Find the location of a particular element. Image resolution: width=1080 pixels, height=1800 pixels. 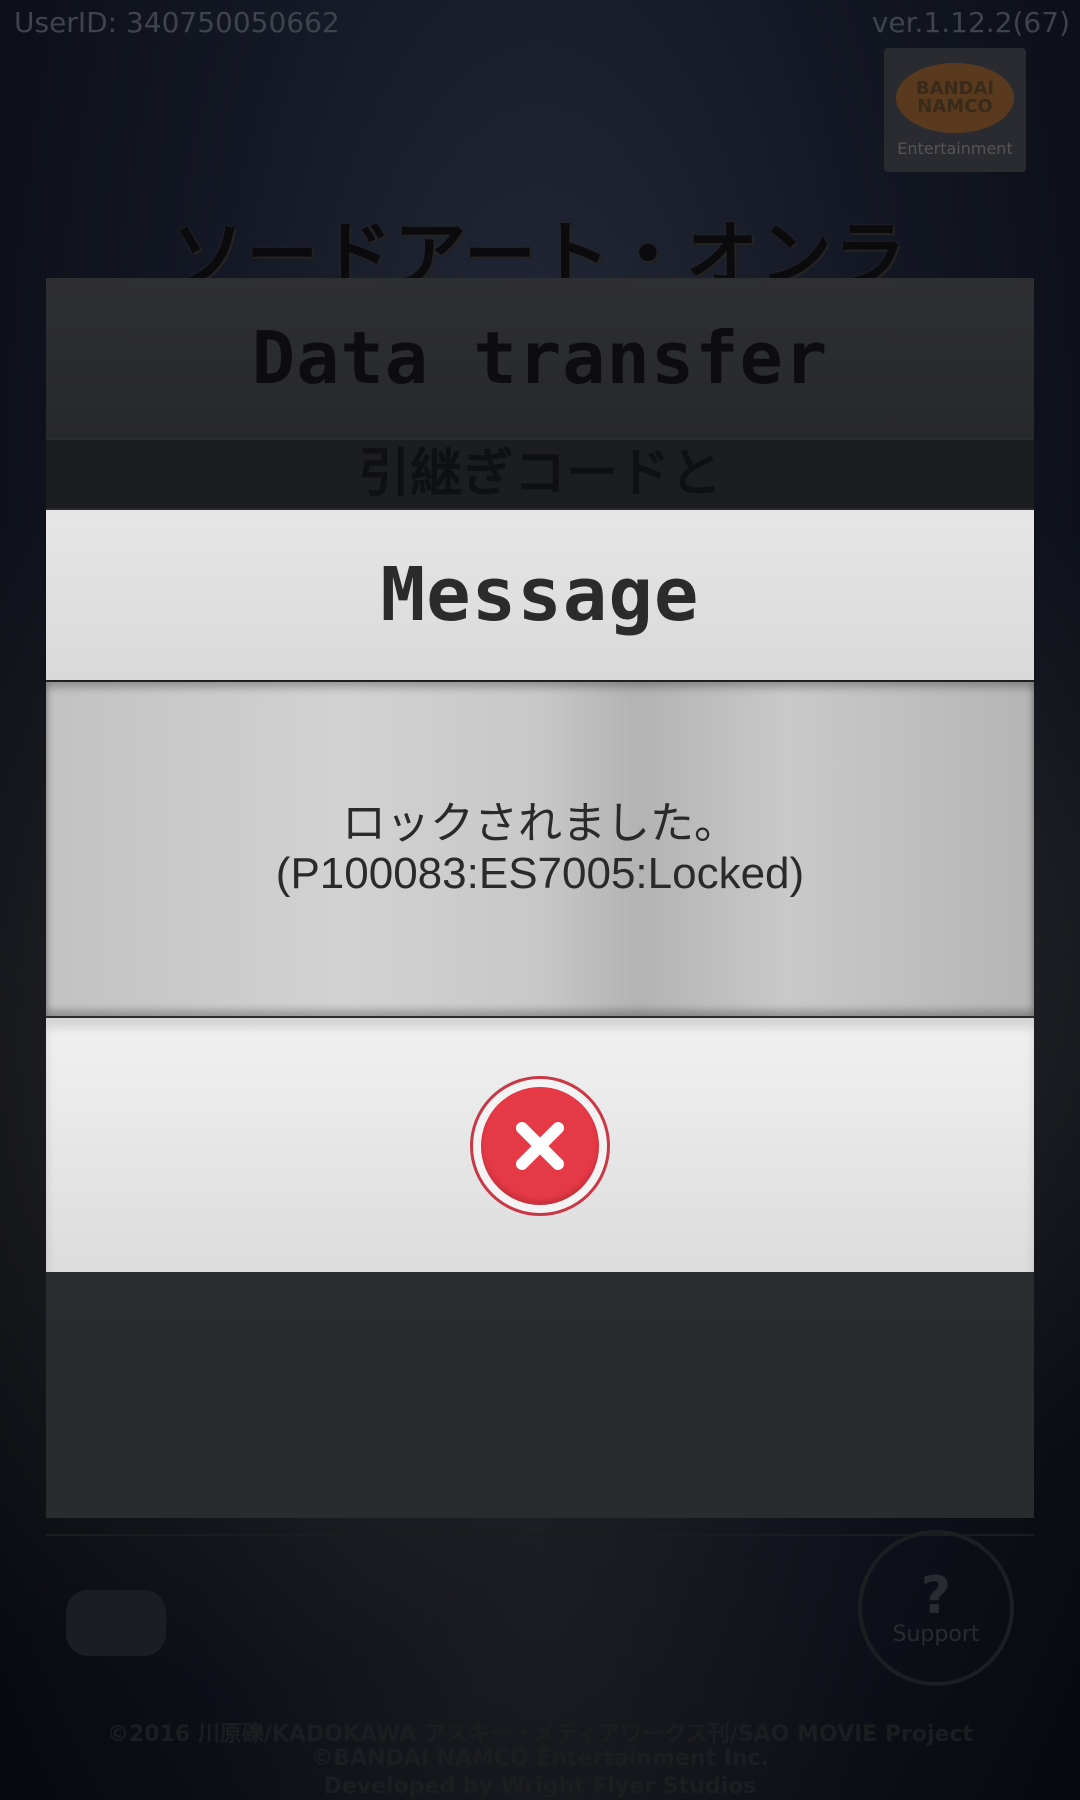

data-transfer-footer is located at coordinates (540, 1419).